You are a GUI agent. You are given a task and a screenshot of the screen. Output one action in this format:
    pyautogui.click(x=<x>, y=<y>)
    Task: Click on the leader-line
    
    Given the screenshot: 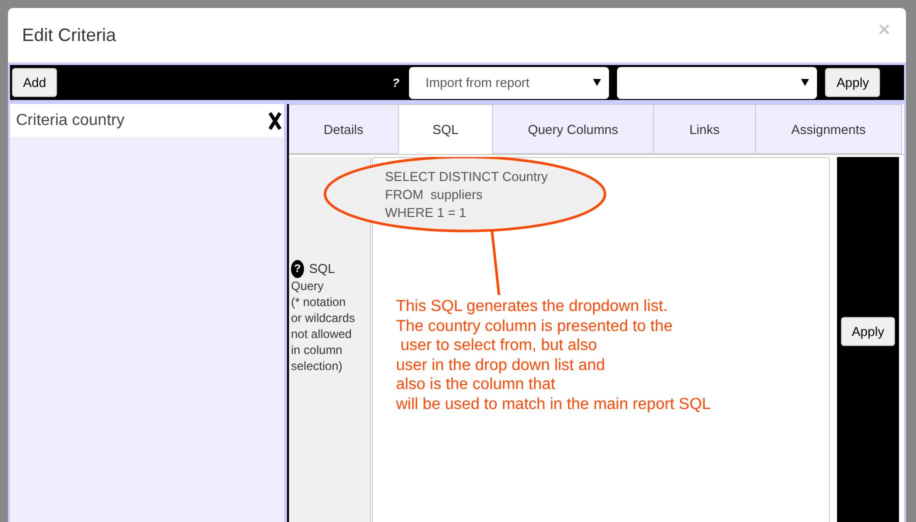 What is the action you would take?
    pyautogui.click(x=495, y=263)
    